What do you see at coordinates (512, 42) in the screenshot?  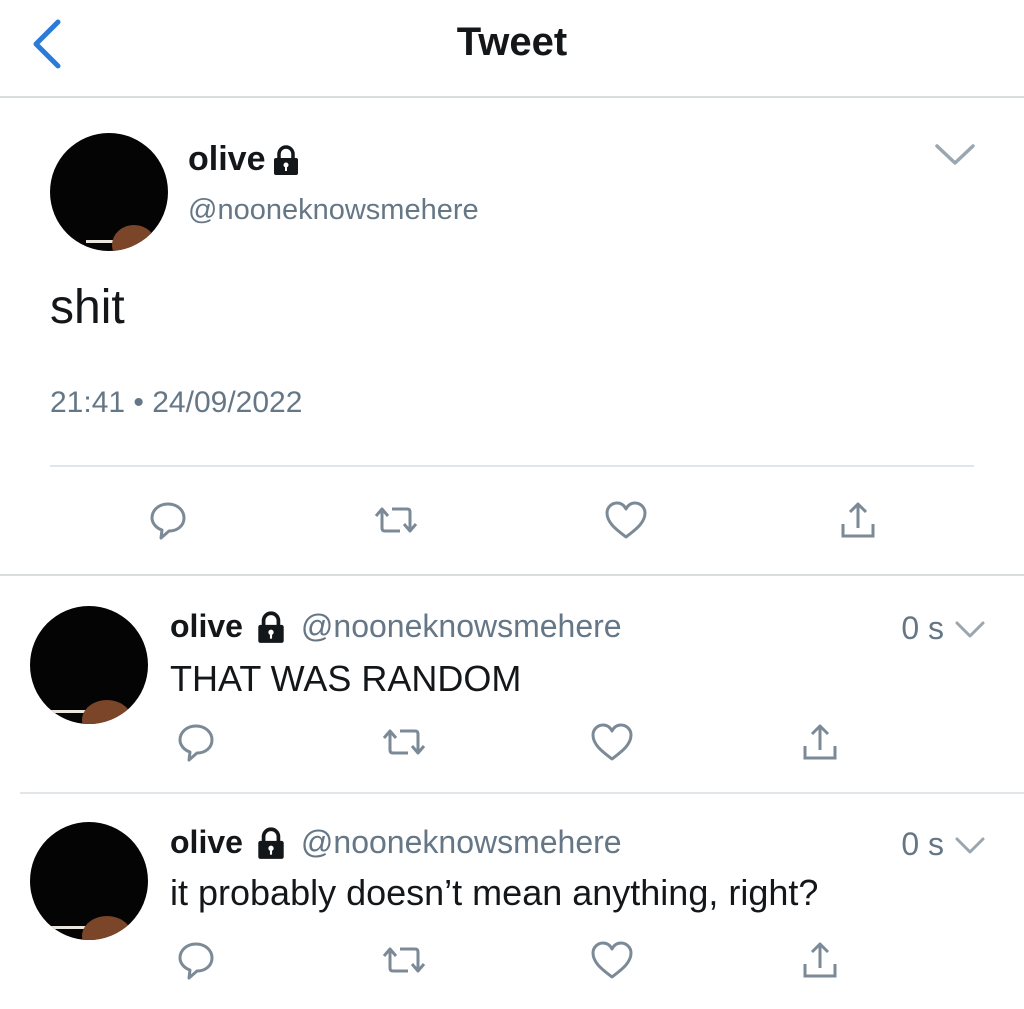 I see `page-title: Tweet` at bounding box center [512, 42].